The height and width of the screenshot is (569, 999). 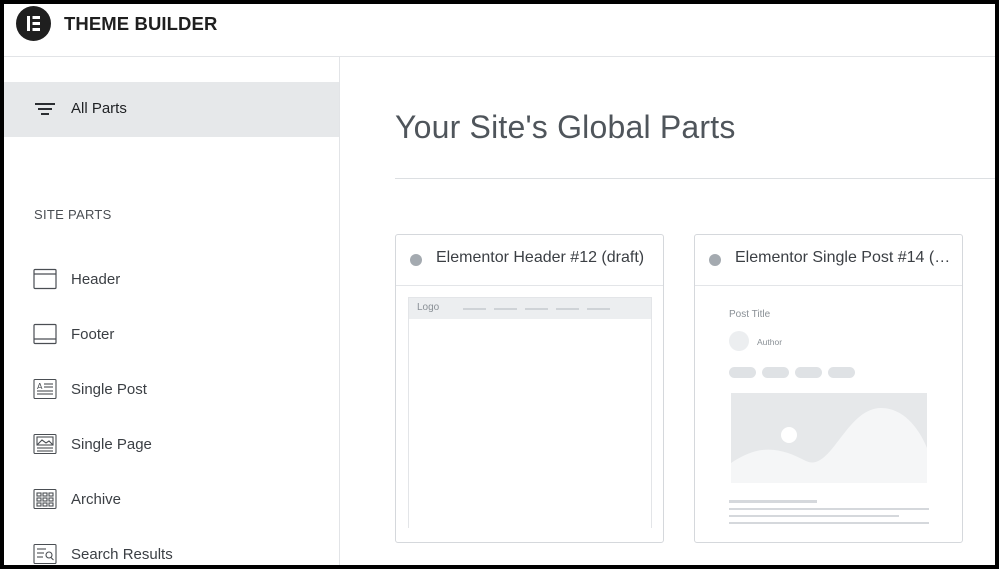 I want to click on app-title: THEME BUILDER, so click(x=141, y=23).